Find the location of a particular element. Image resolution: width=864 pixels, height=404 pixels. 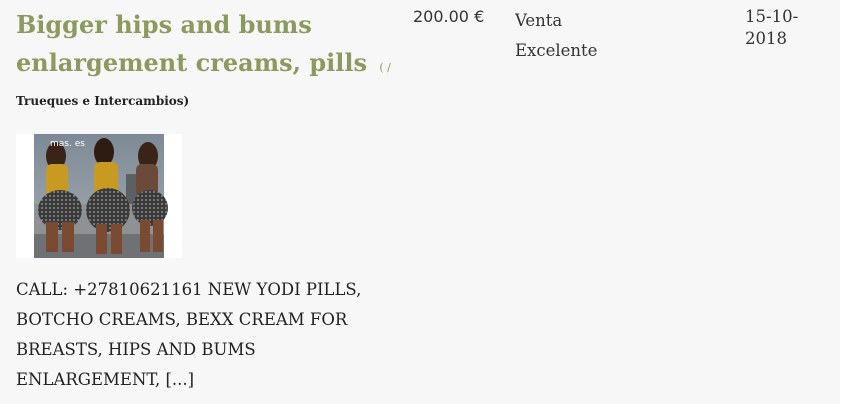

listing-photo: mas. es is located at coordinates (101, 196).